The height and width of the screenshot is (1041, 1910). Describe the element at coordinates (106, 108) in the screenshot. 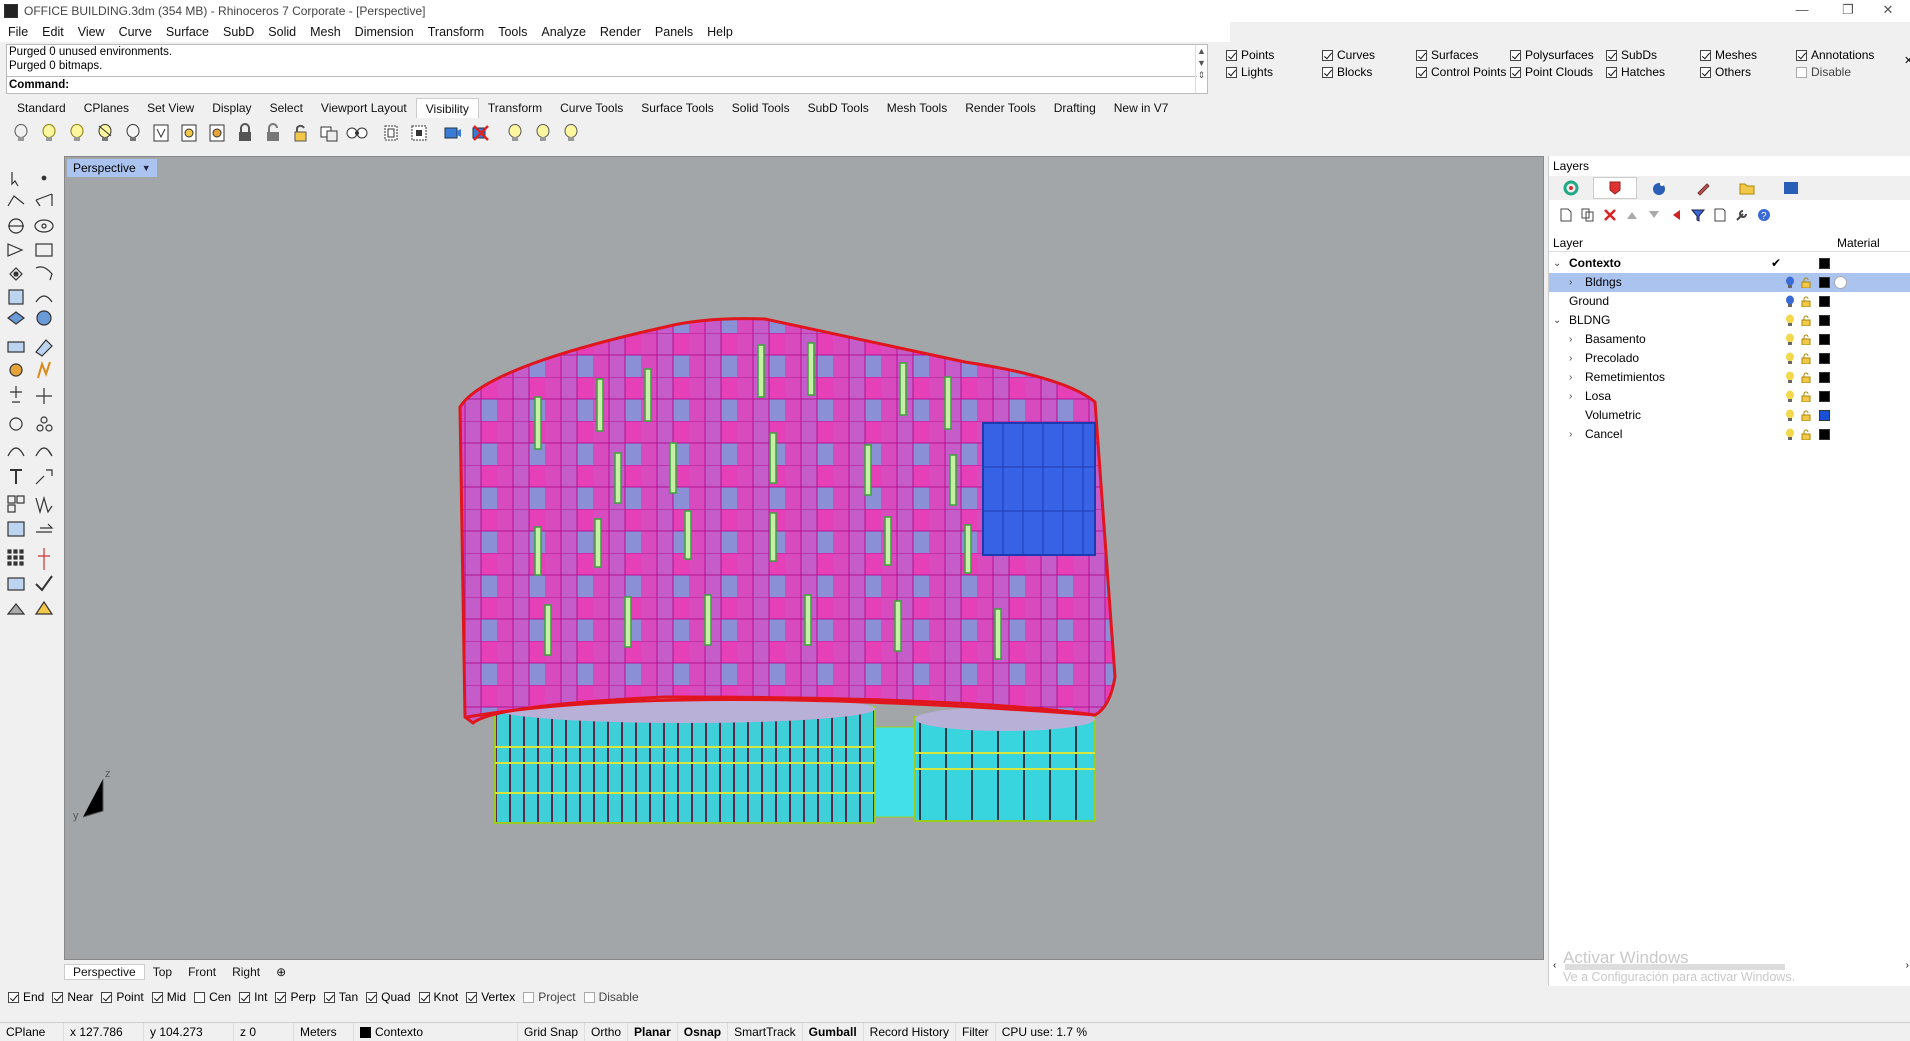

I see `tab-cplanes: CPlanes` at that location.